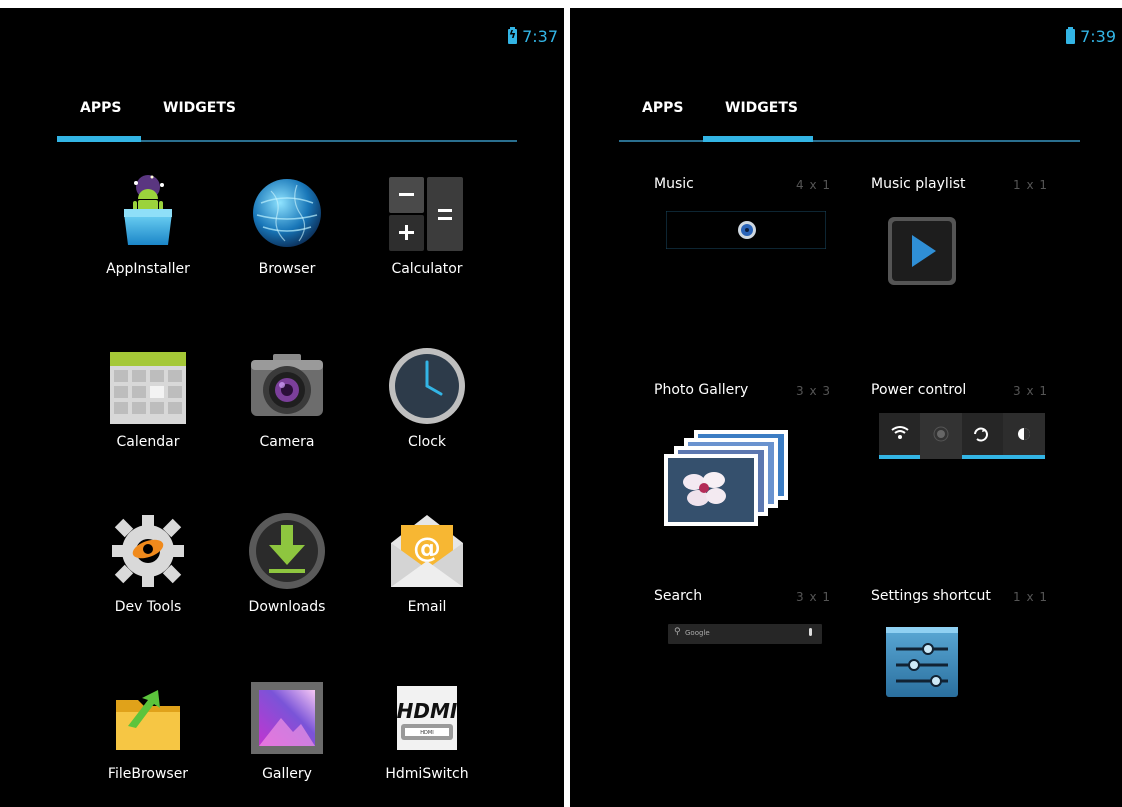 The width and height of the screenshot is (1122, 807). I want to click on status-bar: 7:37, so click(533, 36).